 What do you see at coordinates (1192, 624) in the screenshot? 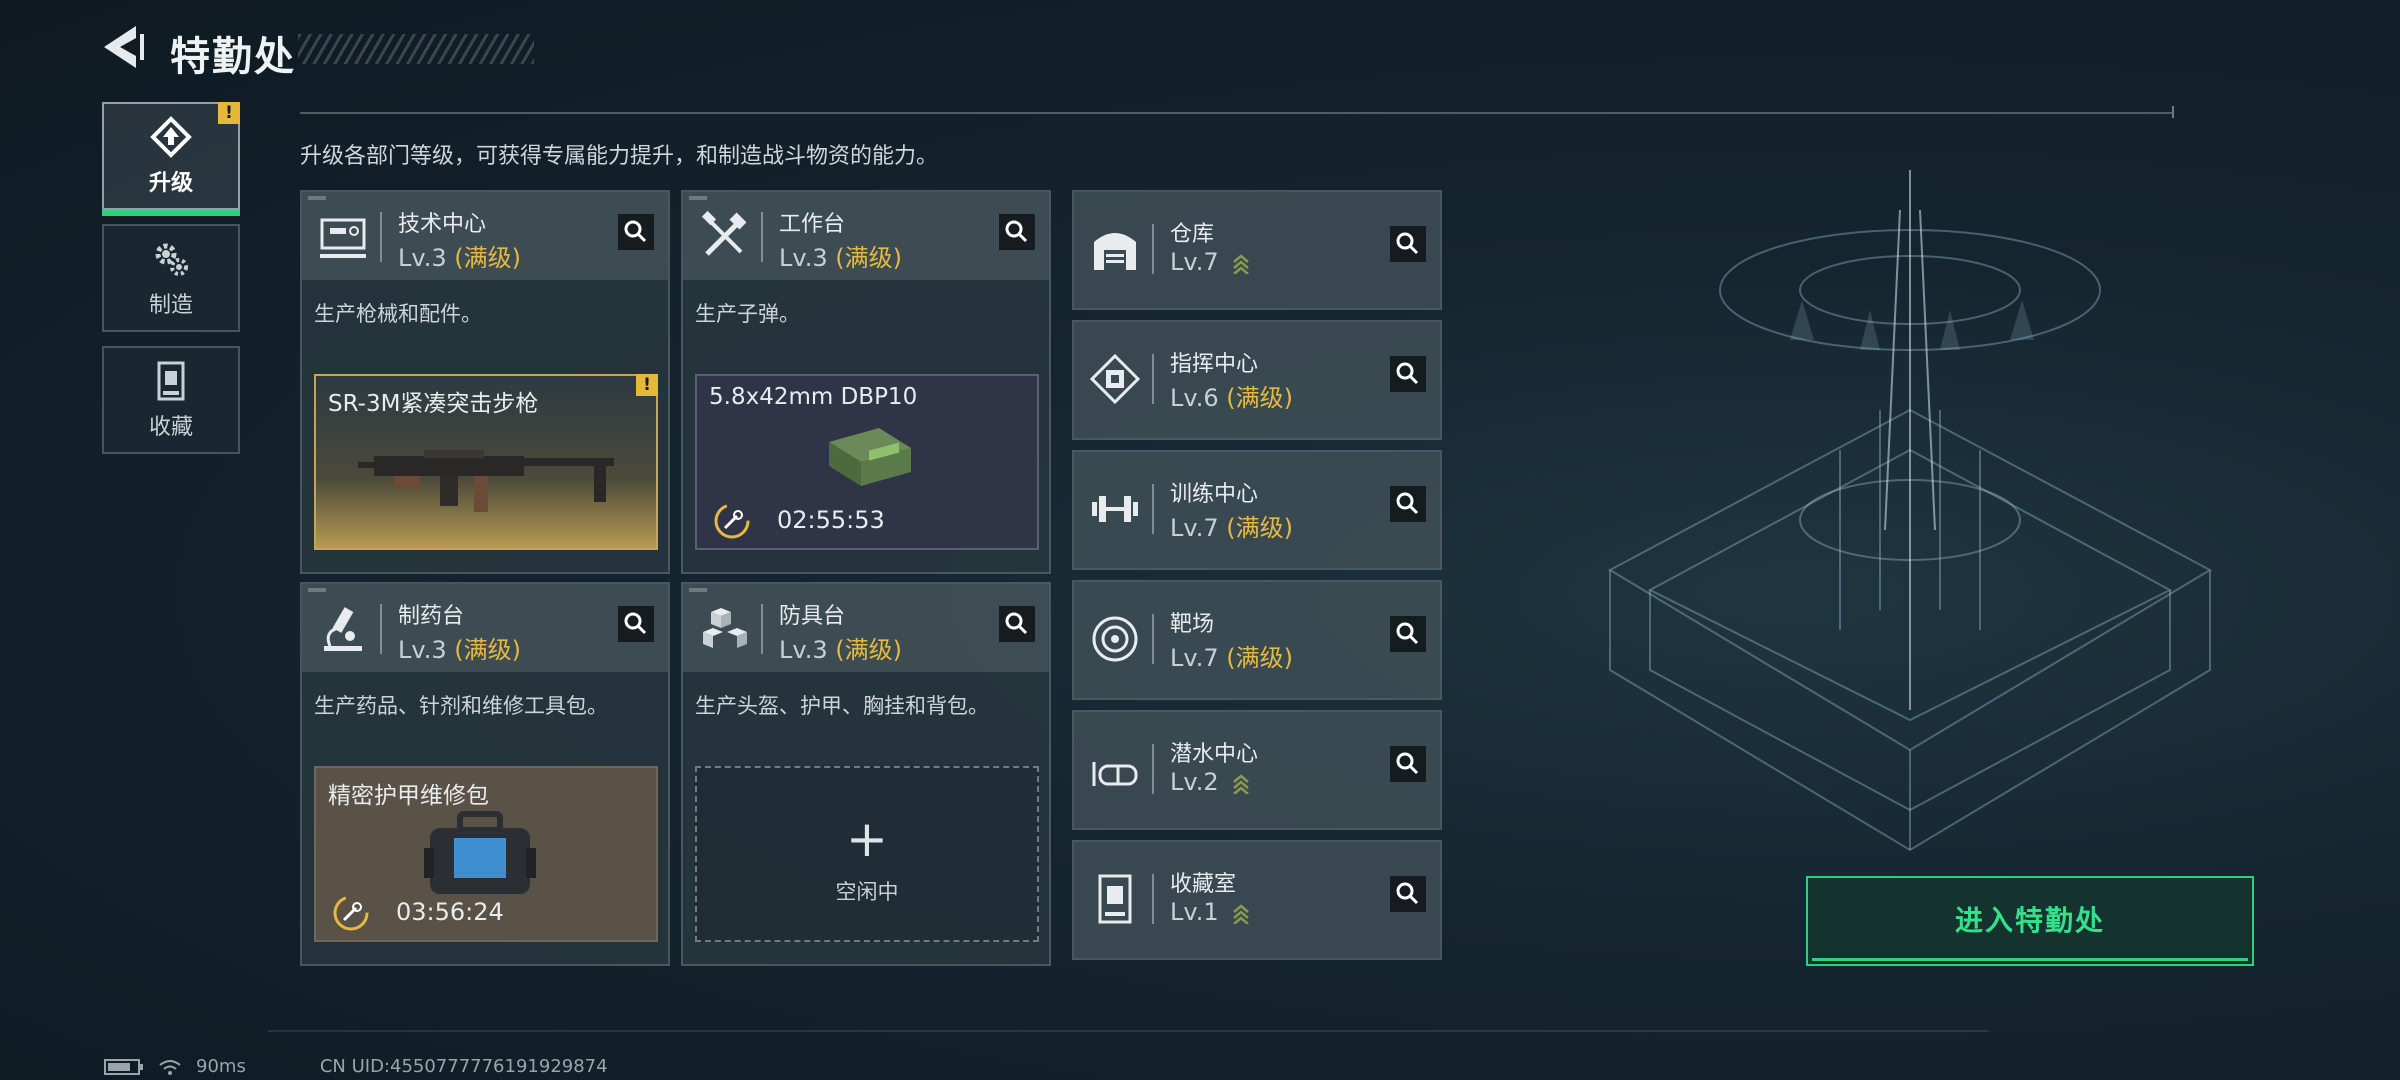
I see `facility-name: 靶场` at bounding box center [1192, 624].